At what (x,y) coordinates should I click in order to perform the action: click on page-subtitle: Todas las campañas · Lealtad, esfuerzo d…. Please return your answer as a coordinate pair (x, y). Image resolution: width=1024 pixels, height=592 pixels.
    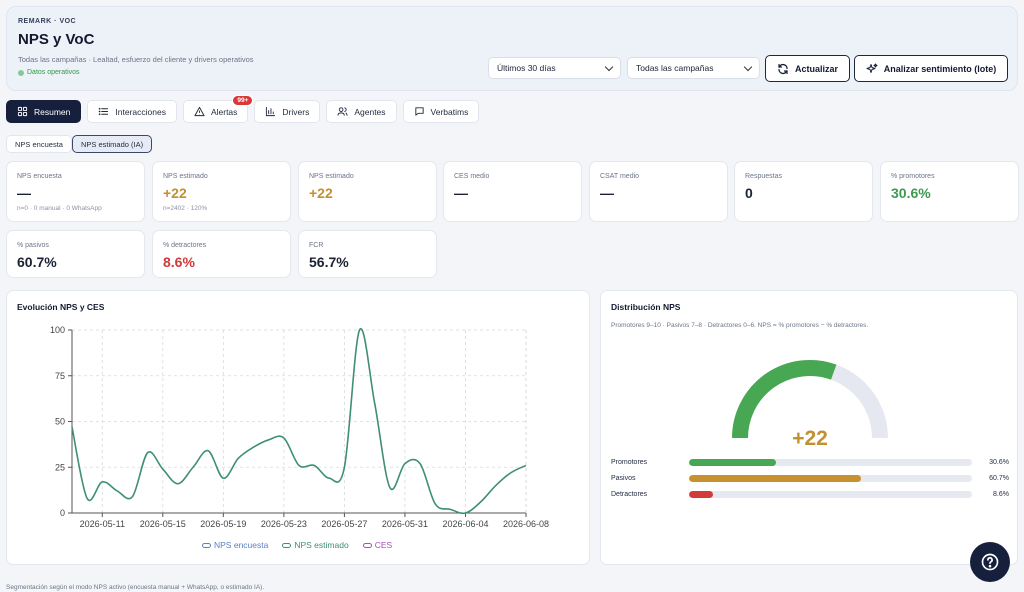
    Looking at the image, I should click on (136, 59).